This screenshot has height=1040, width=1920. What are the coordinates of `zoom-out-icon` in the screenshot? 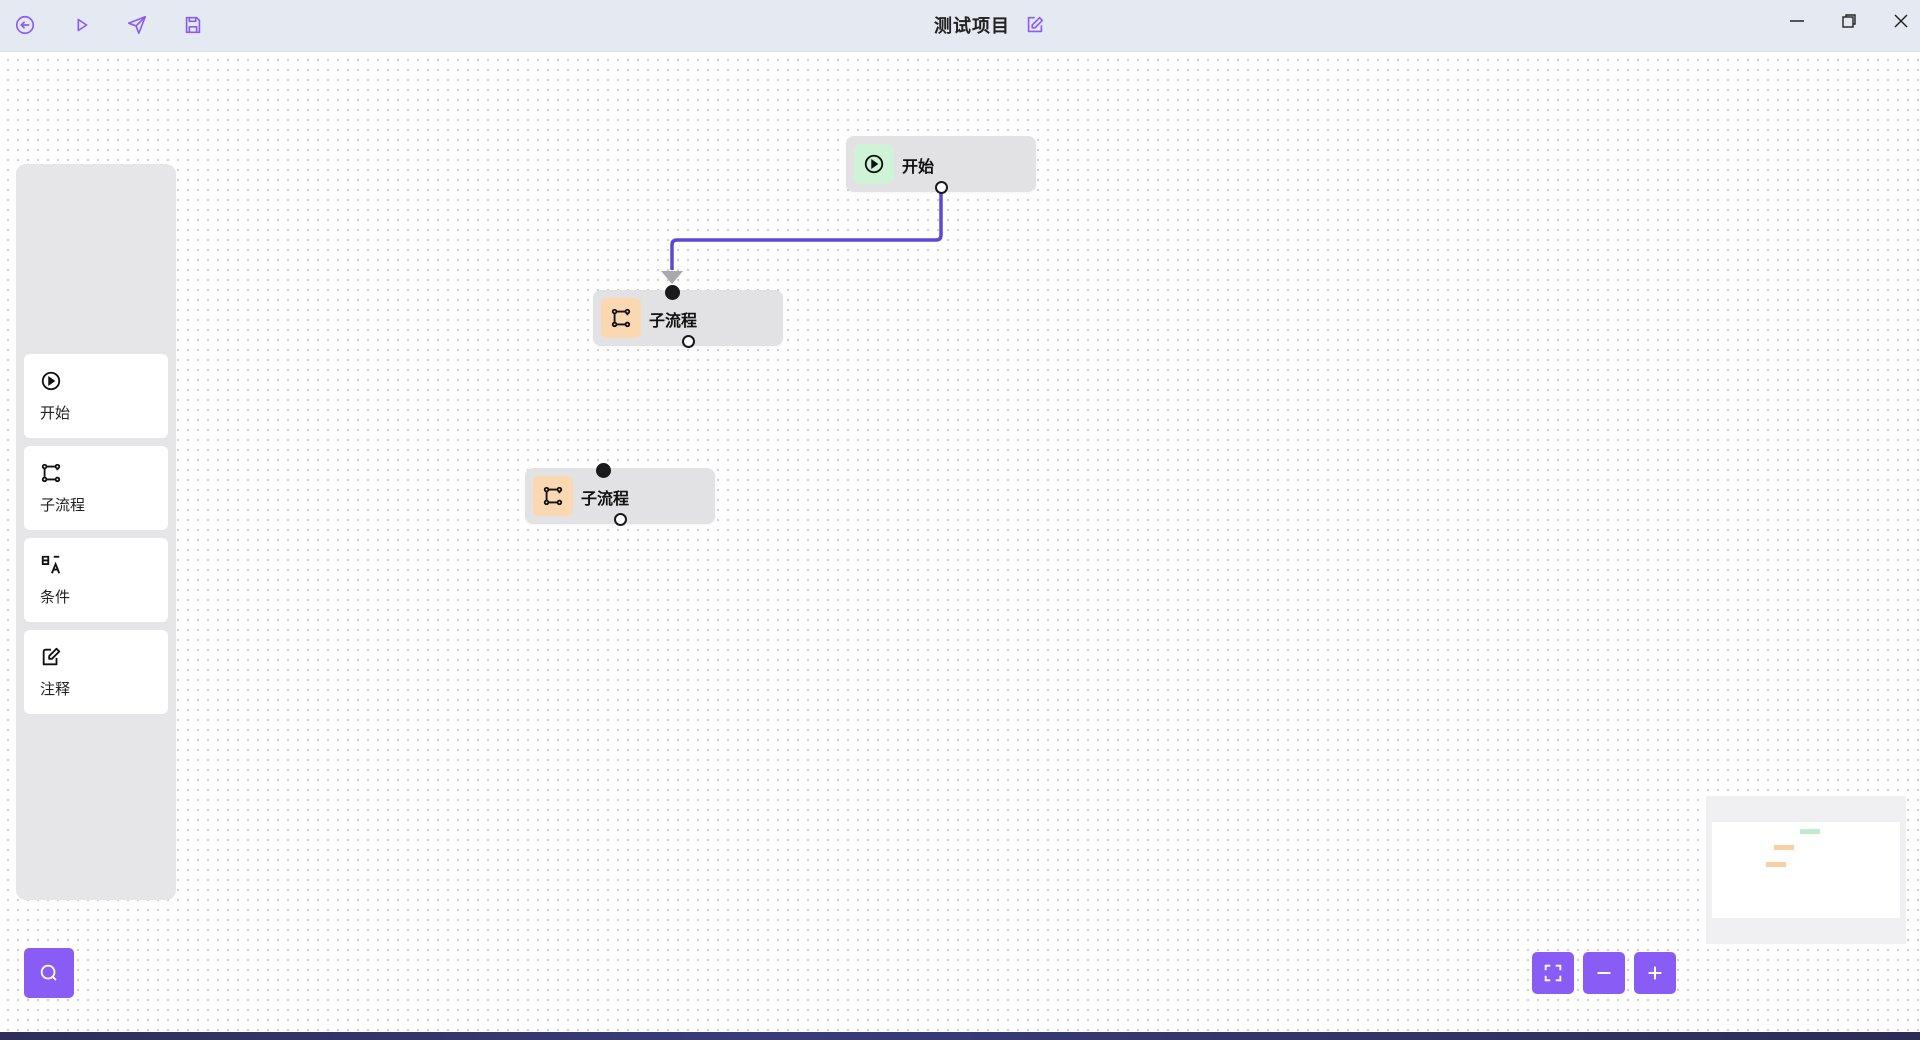 It's located at (1604, 973).